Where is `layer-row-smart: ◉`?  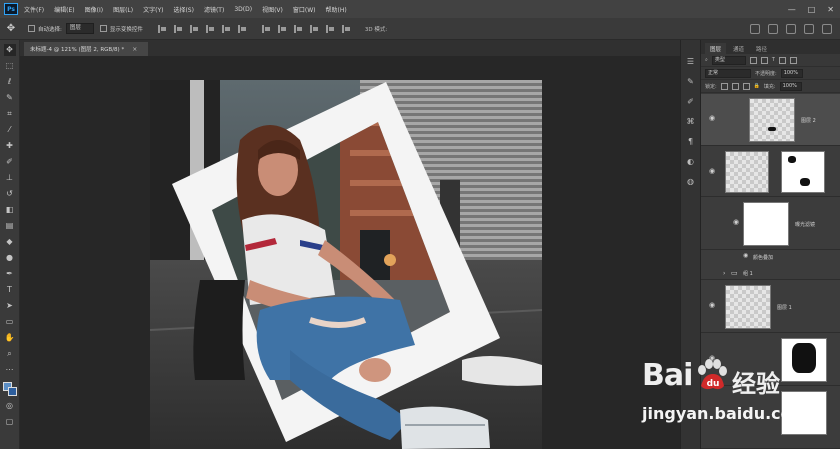
layer-row-smart: ◉ is located at coordinates (770, 172).